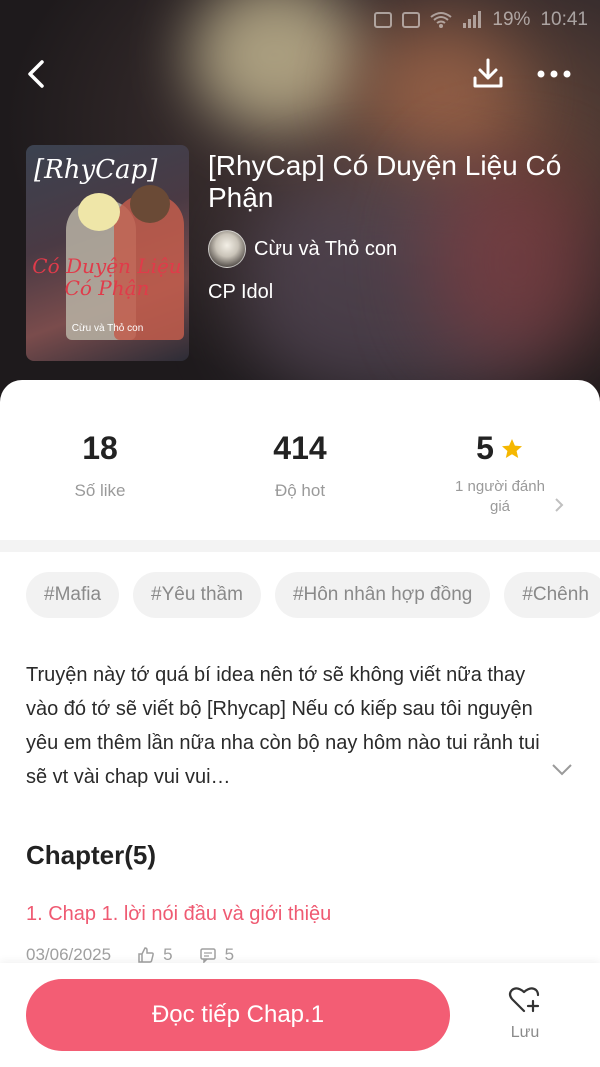 This screenshot has height=1067, width=600. I want to click on rating-value: 5, so click(485, 448).